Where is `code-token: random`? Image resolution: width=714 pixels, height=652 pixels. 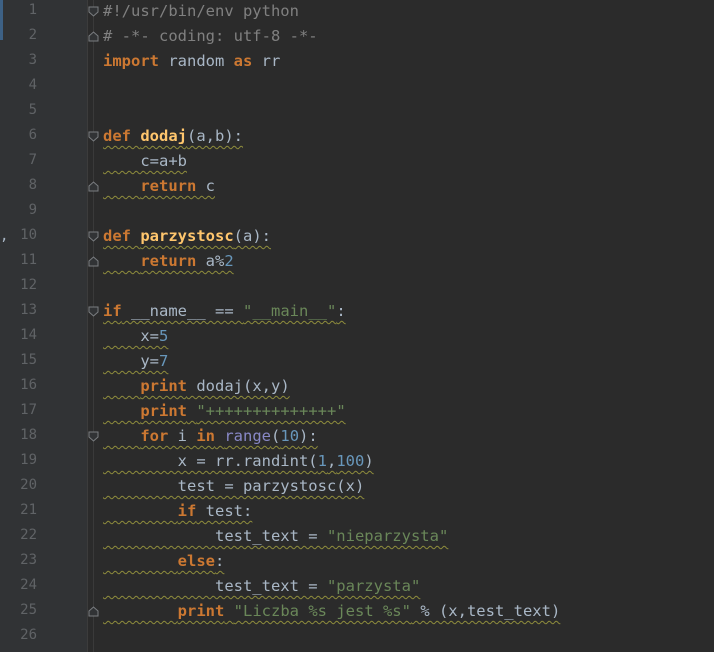 code-token: random is located at coordinates (196, 61).